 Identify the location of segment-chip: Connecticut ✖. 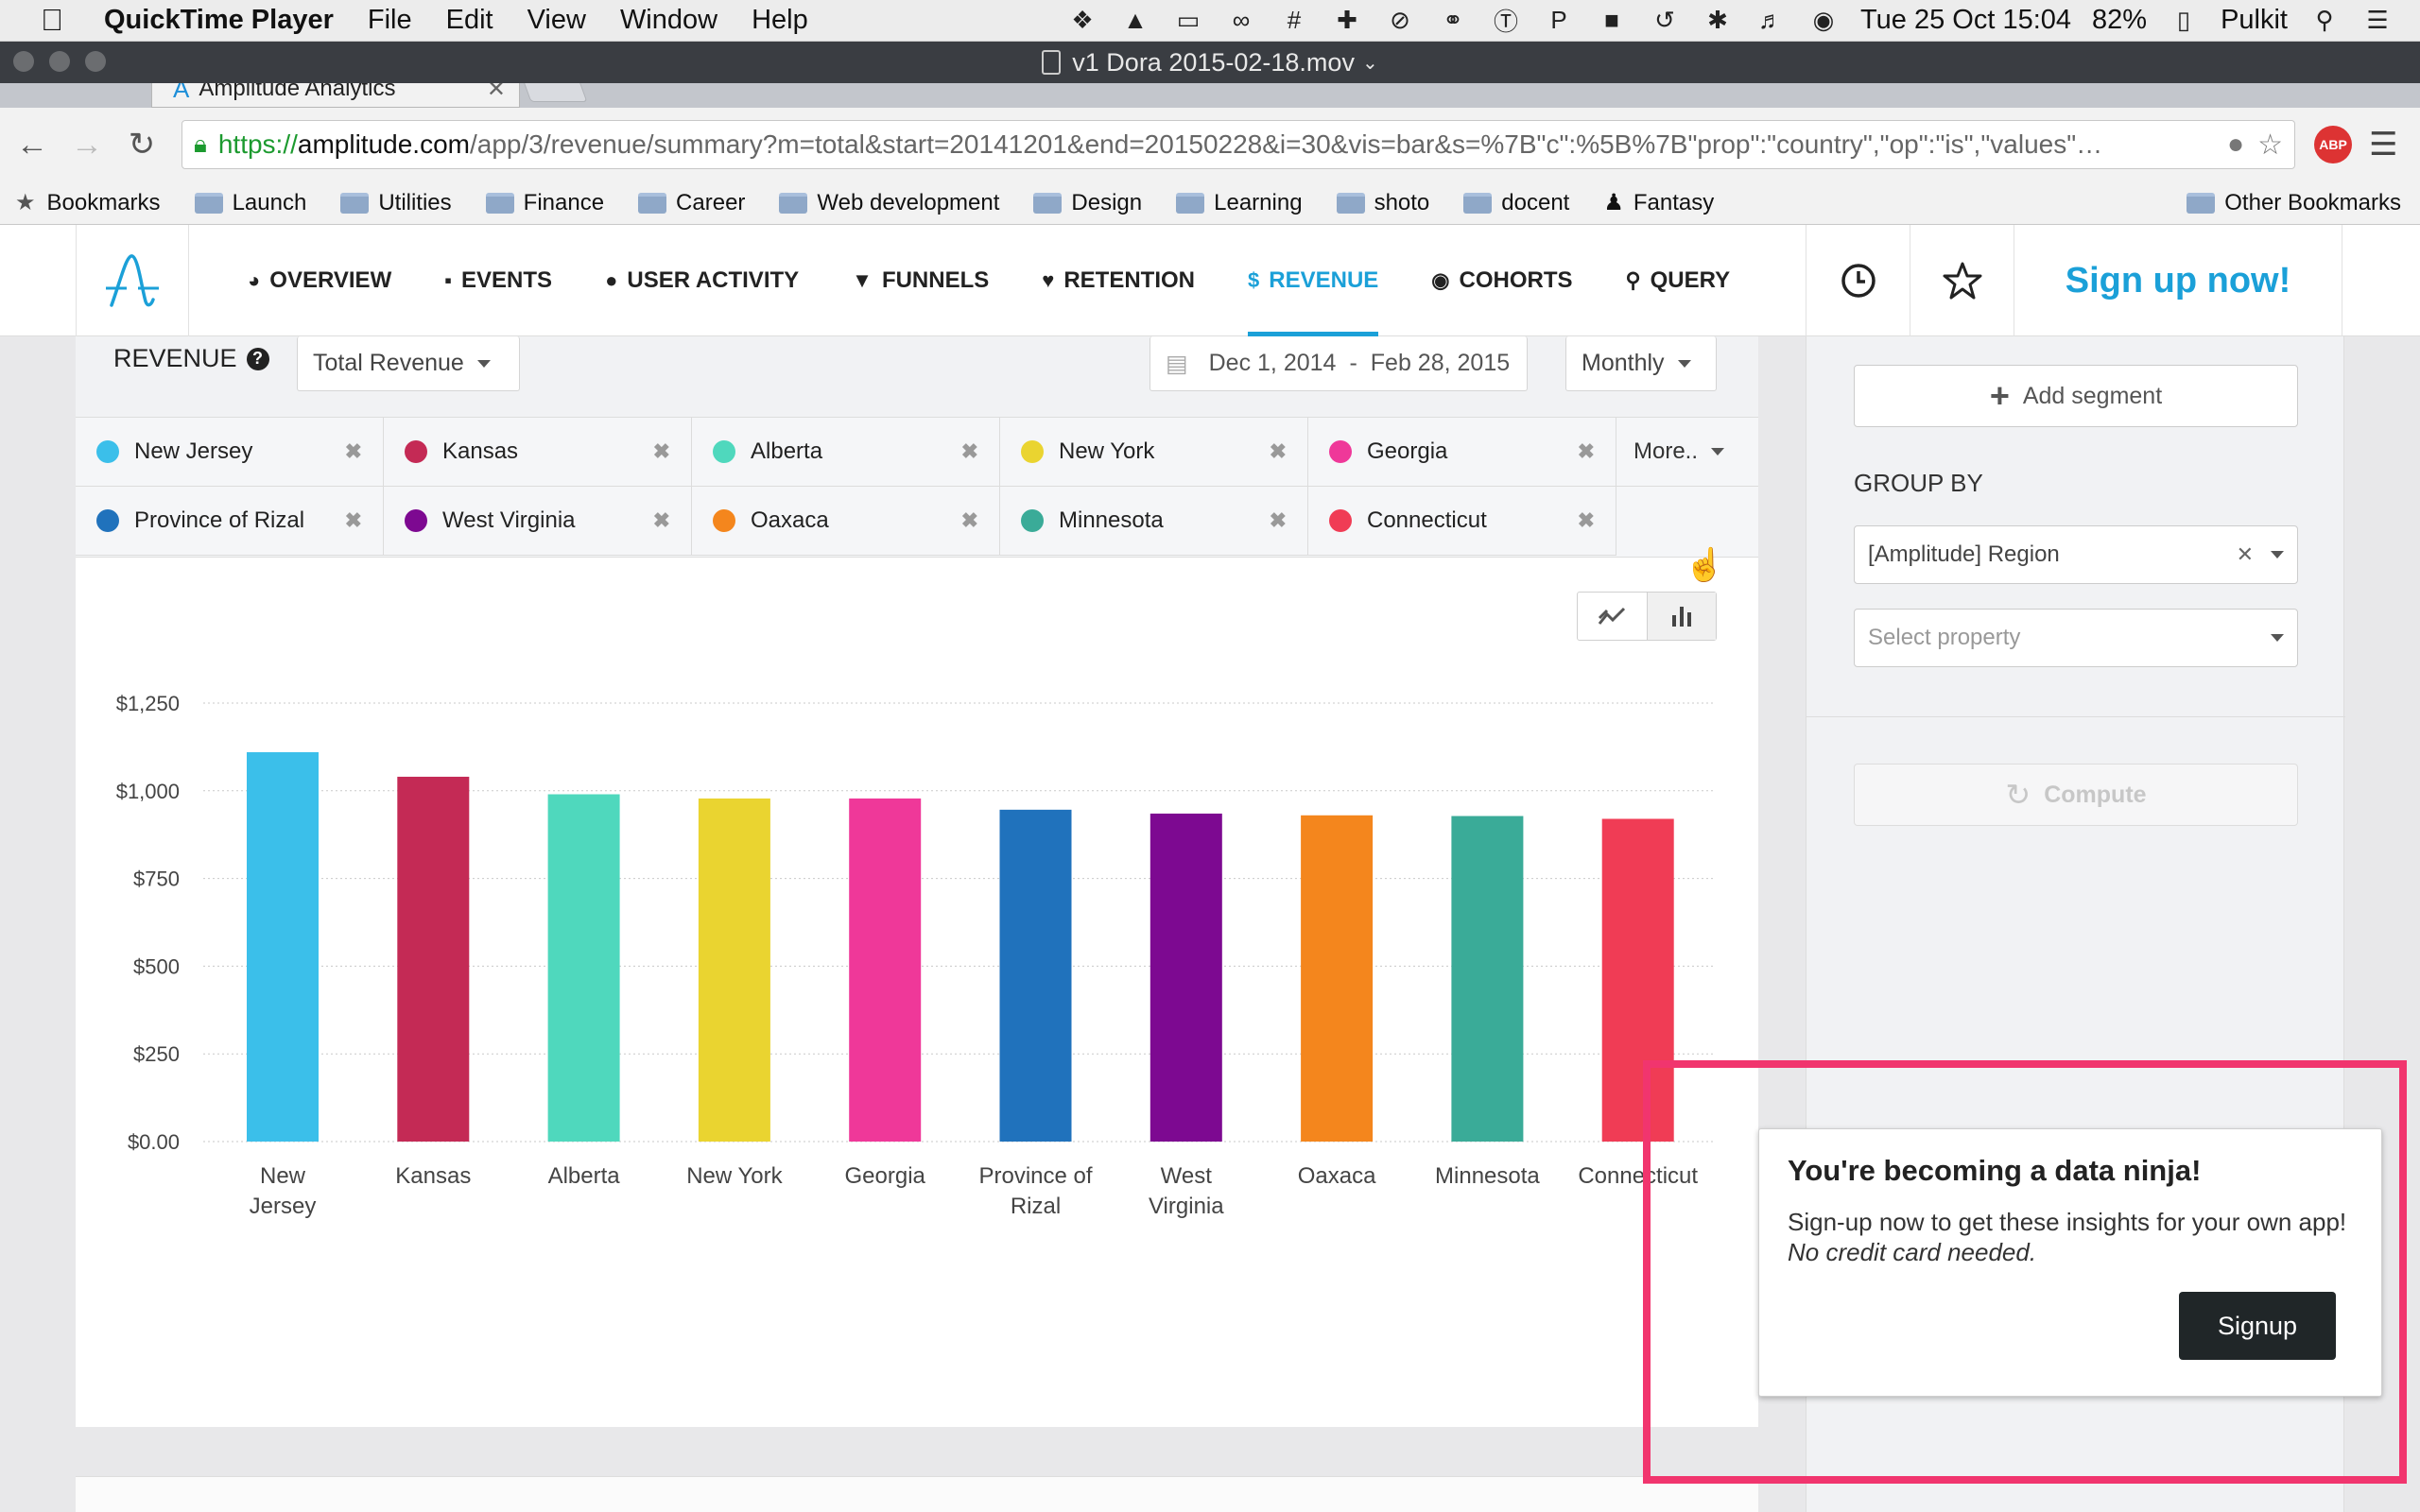
(1462, 521).